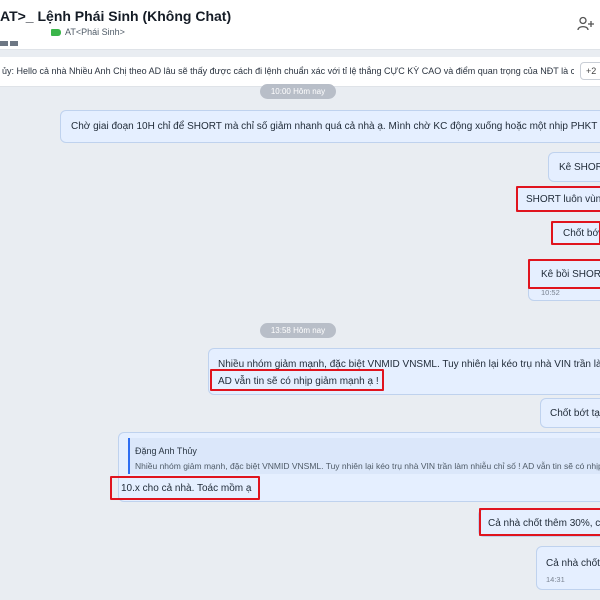  What do you see at coordinates (586, 24) in the screenshot?
I see `add-member-icon` at bounding box center [586, 24].